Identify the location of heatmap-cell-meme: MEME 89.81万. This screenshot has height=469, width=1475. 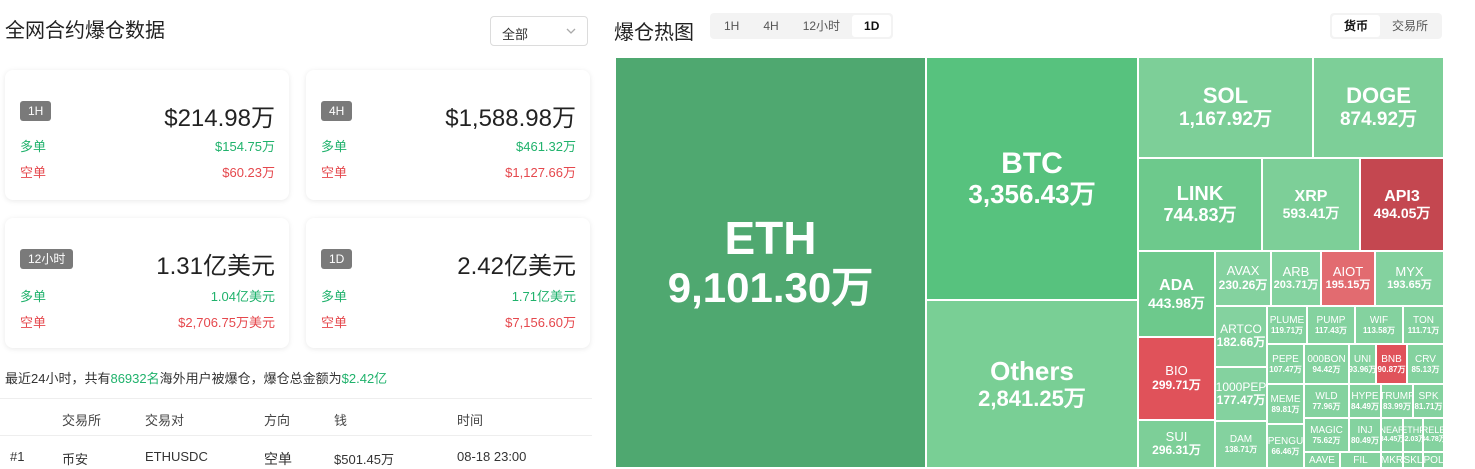
(1285, 404).